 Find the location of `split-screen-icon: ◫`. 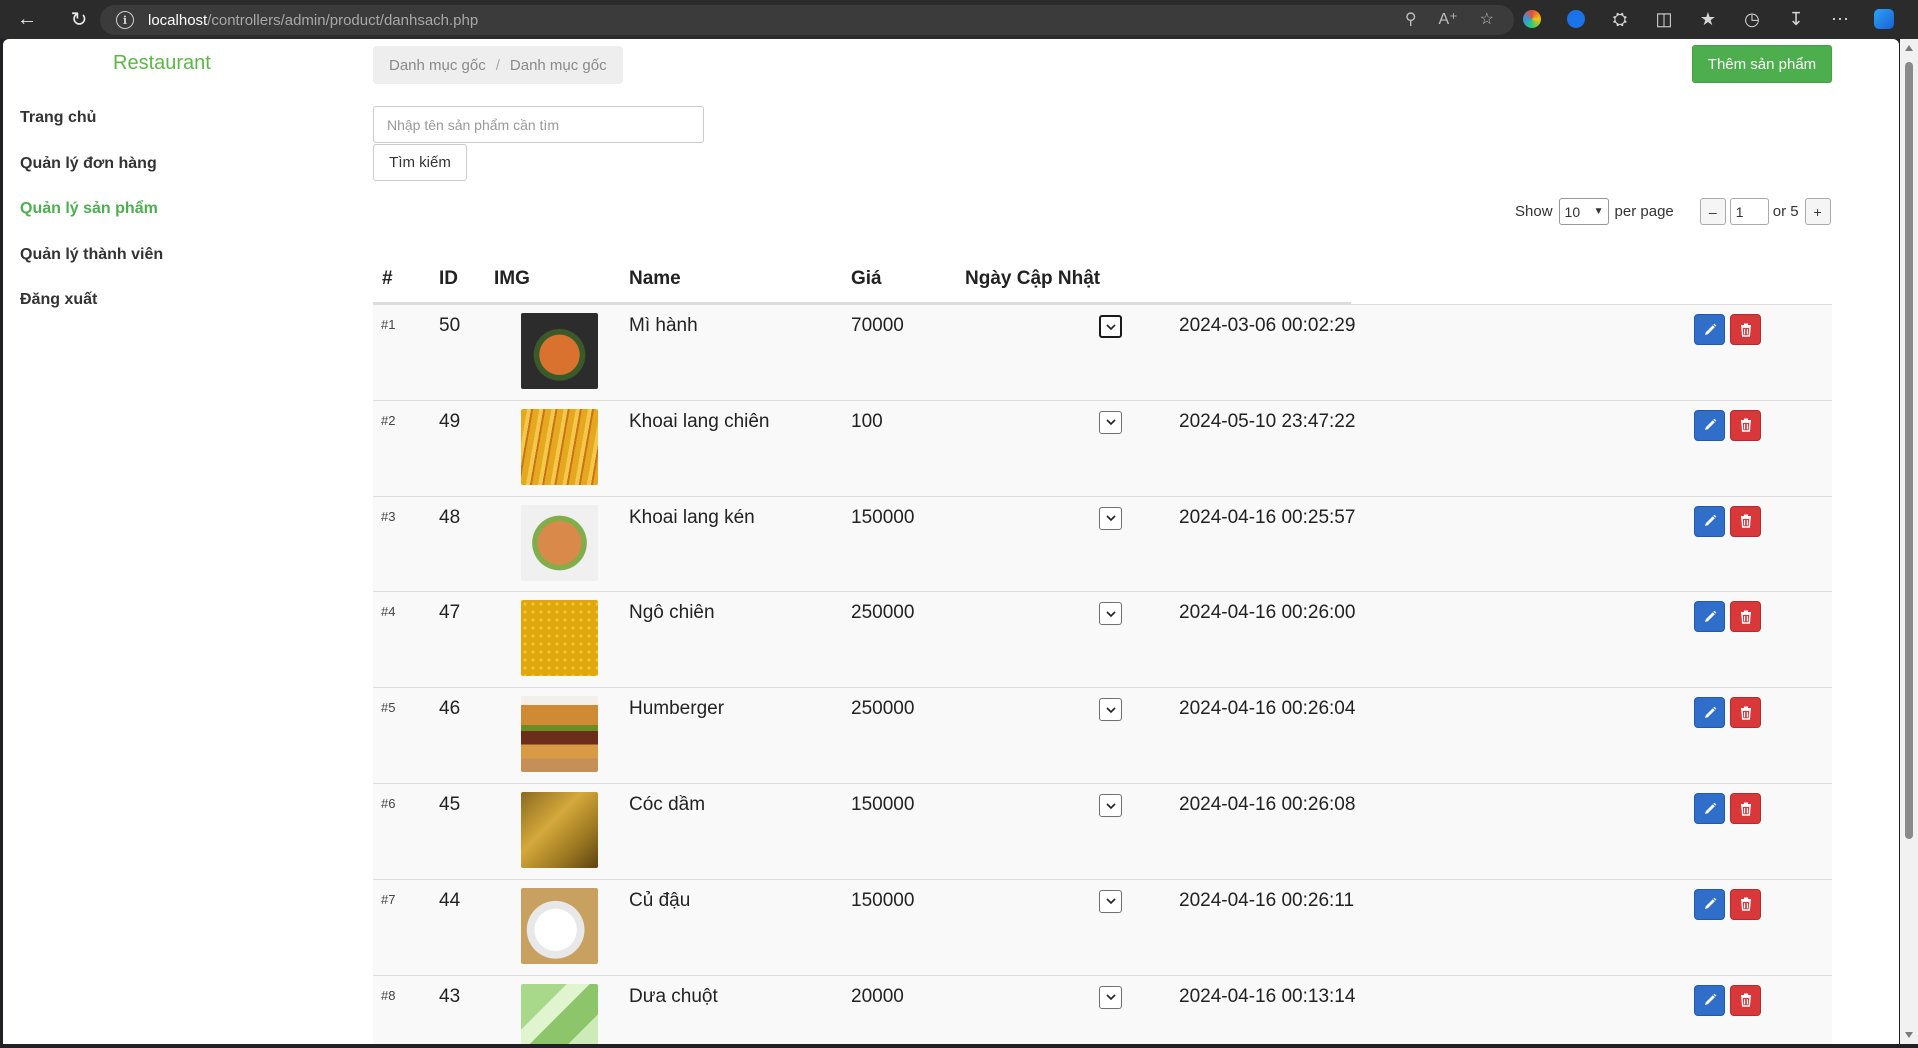

split-screen-icon: ◫ is located at coordinates (1664, 19).